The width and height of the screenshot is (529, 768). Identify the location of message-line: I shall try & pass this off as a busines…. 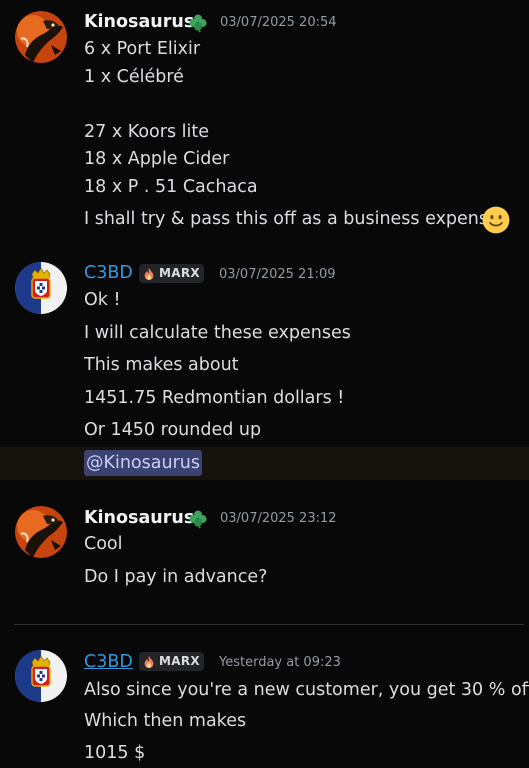
(291, 219).